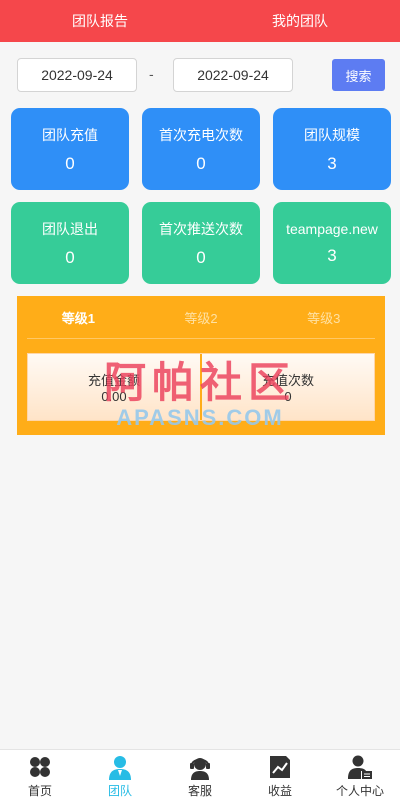 Image resolution: width=400 pixels, height=802 pixels. What do you see at coordinates (280, 766) in the screenshot?
I see `trend-chart-icon` at bounding box center [280, 766].